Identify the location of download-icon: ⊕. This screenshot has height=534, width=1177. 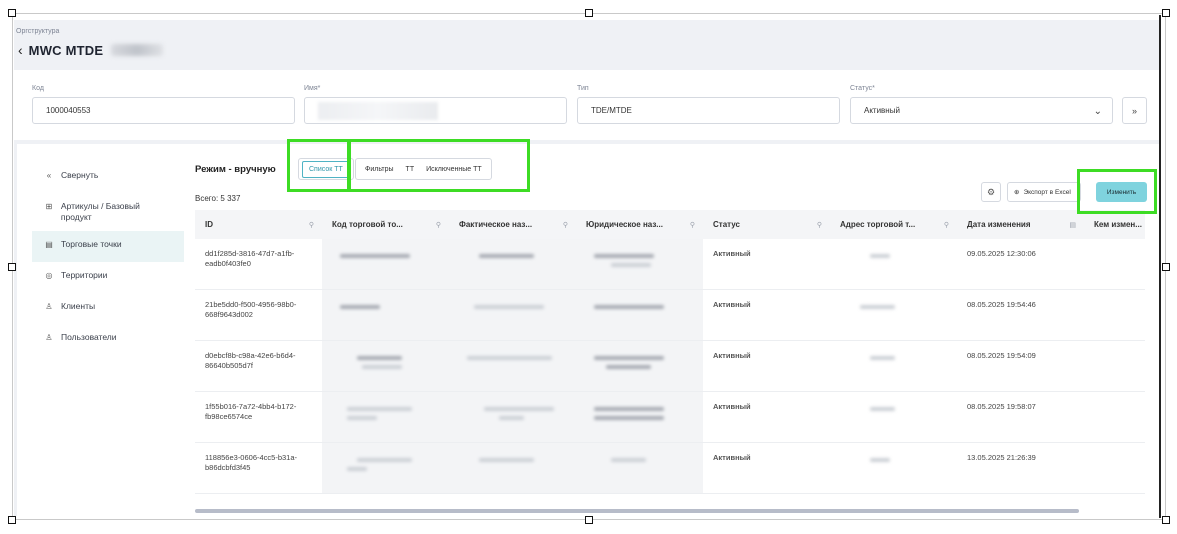
(1017, 192).